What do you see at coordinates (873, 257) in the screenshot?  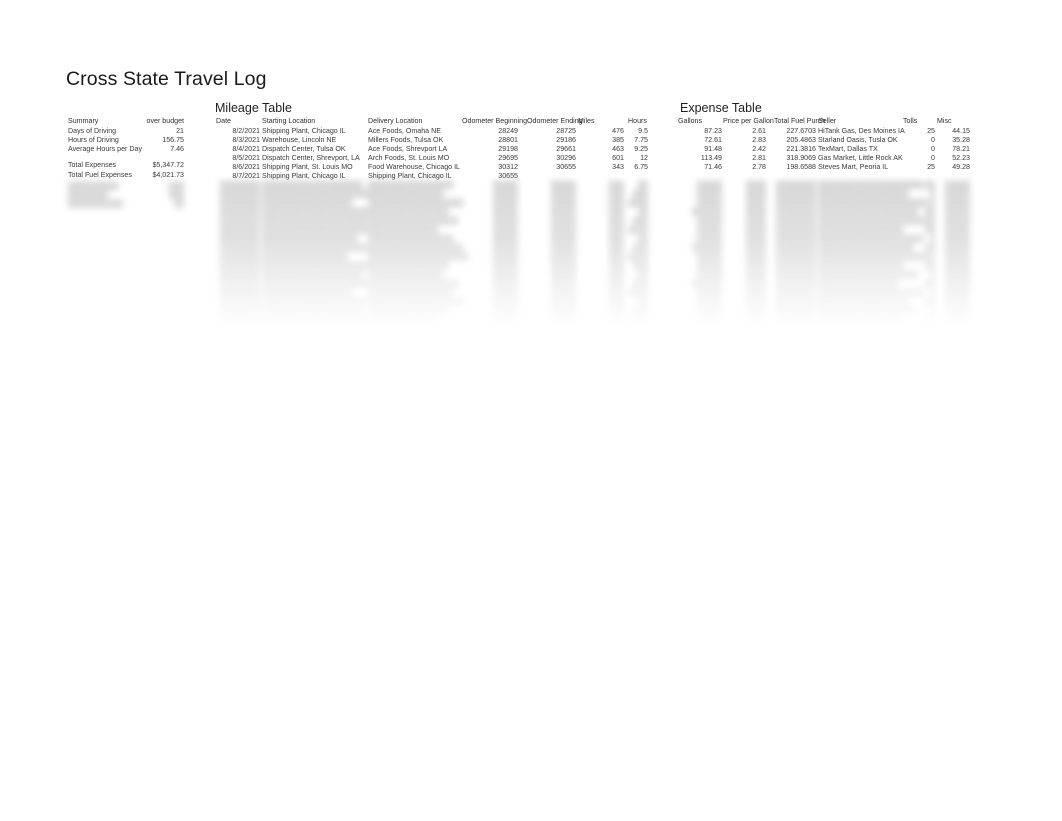 I see `faded-cell-seller: ██████████████████████` at bounding box center [873, 257].